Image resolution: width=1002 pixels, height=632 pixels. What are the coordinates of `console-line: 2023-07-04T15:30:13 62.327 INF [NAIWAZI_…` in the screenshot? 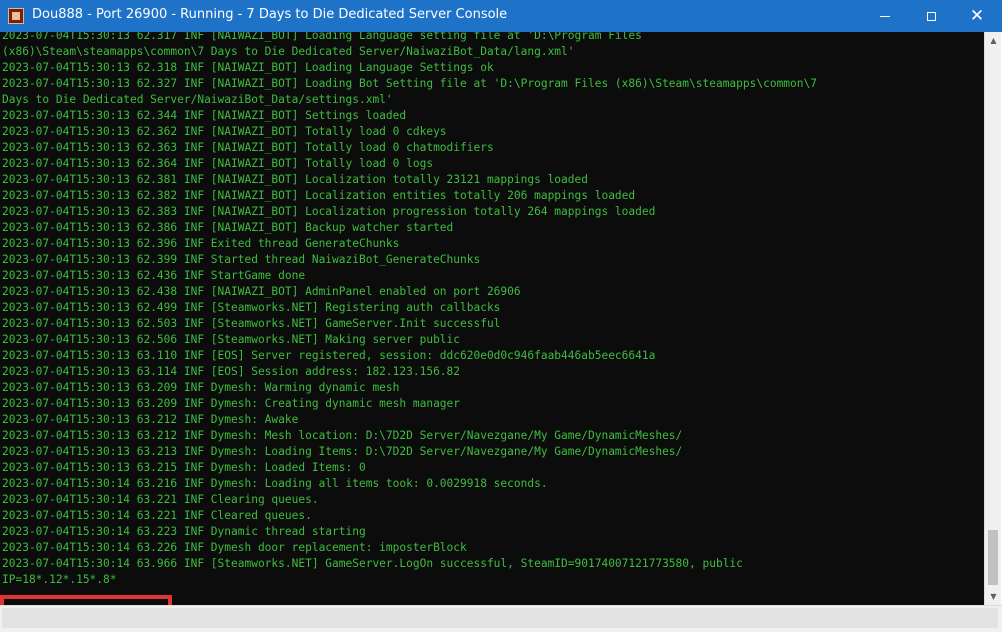 It's located at (409, 83).